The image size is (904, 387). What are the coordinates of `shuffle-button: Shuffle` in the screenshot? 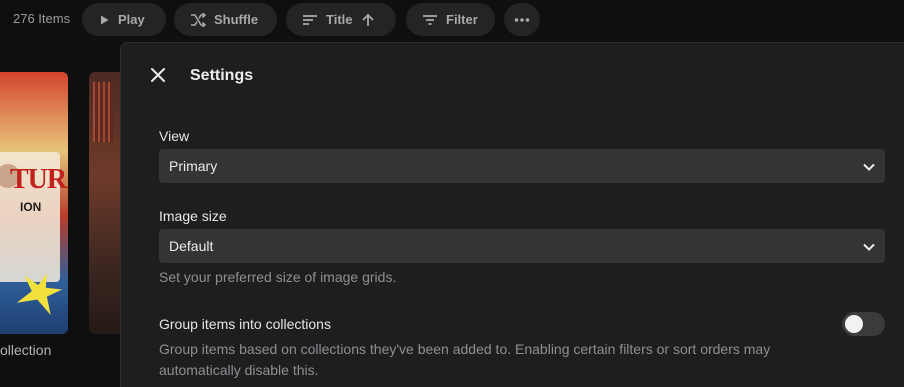 It's located at (225, 19).